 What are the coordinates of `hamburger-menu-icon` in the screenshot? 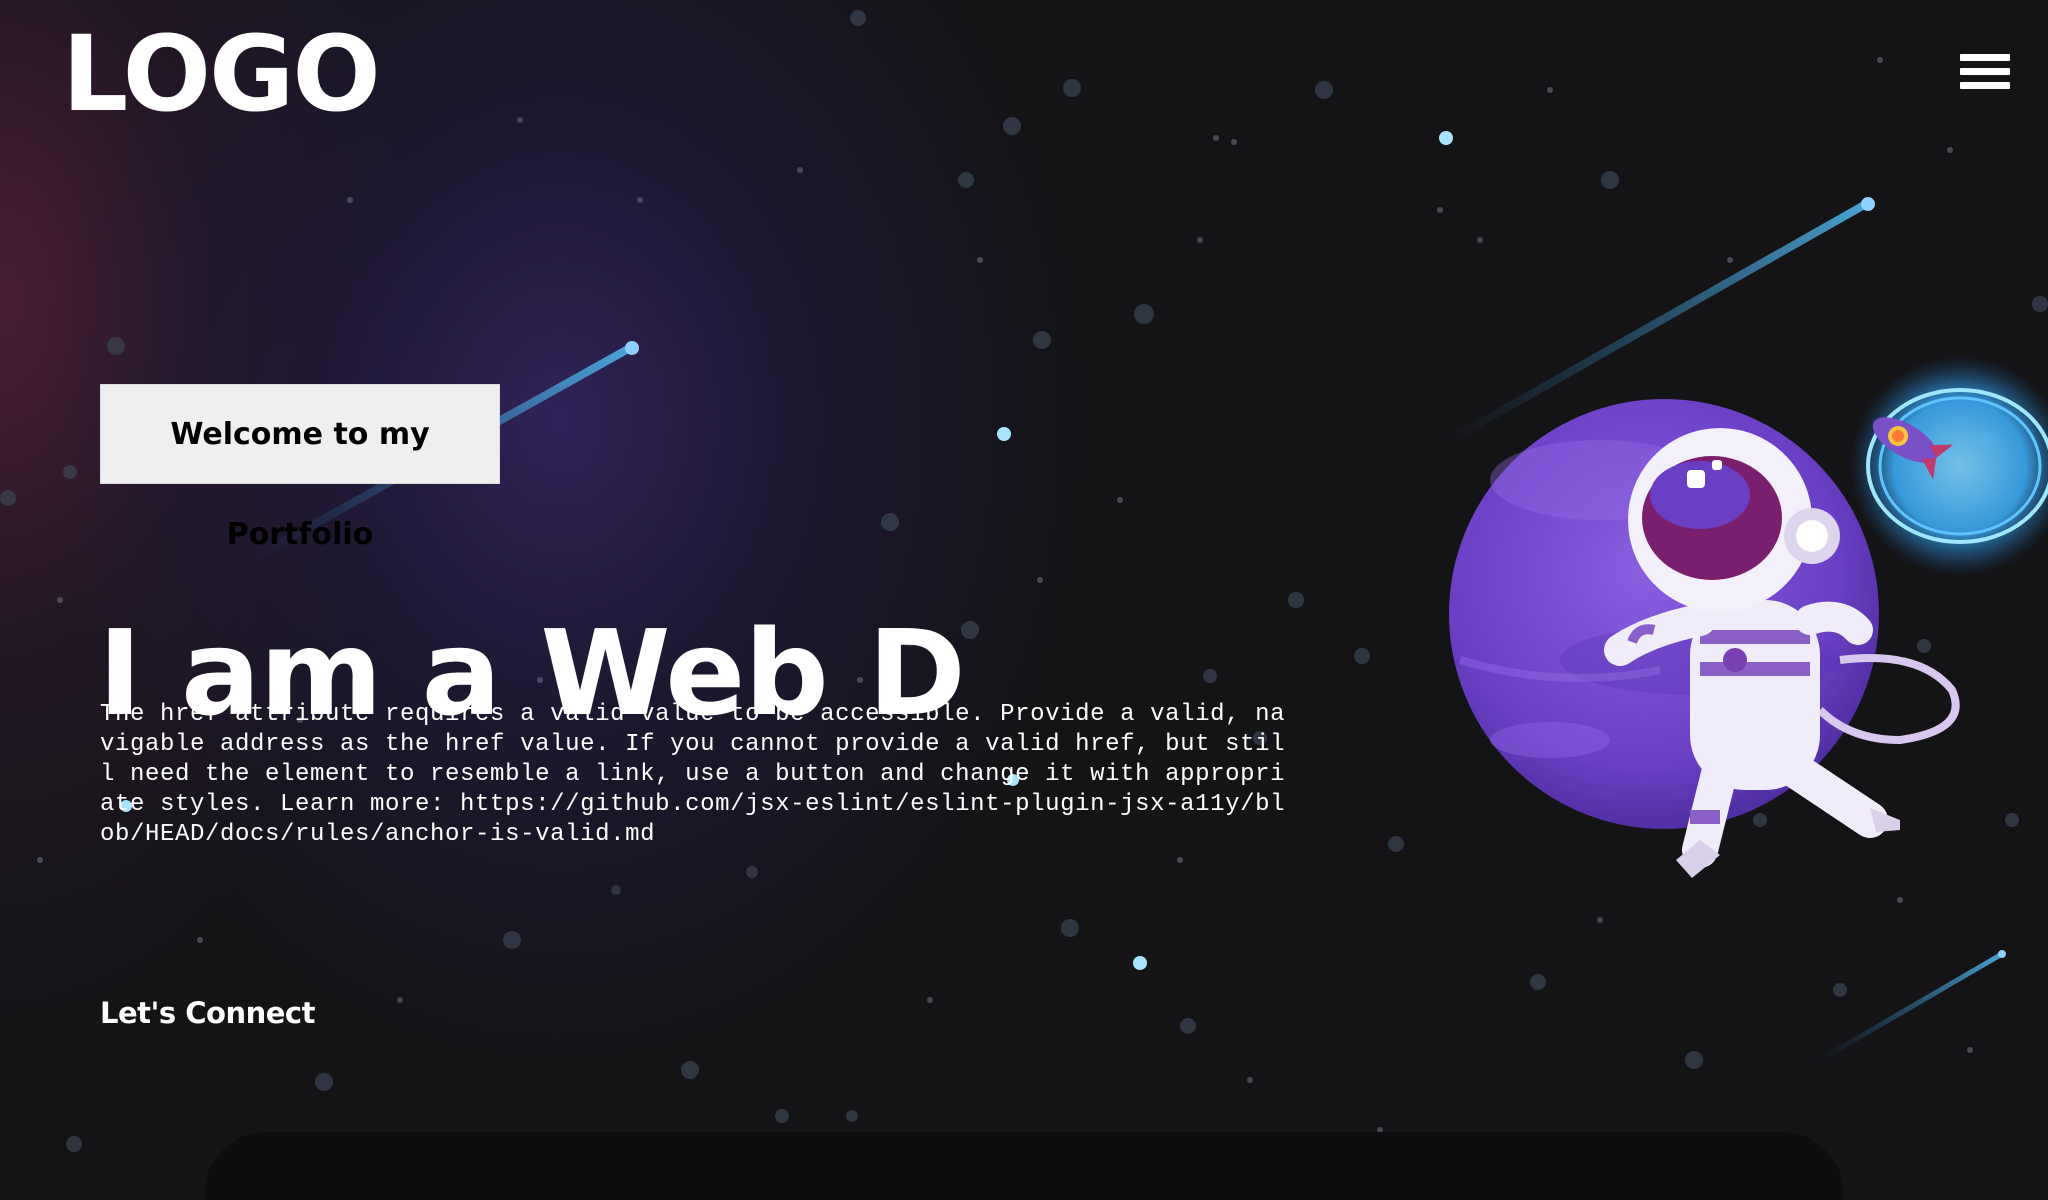 It's located at (1985, 72).